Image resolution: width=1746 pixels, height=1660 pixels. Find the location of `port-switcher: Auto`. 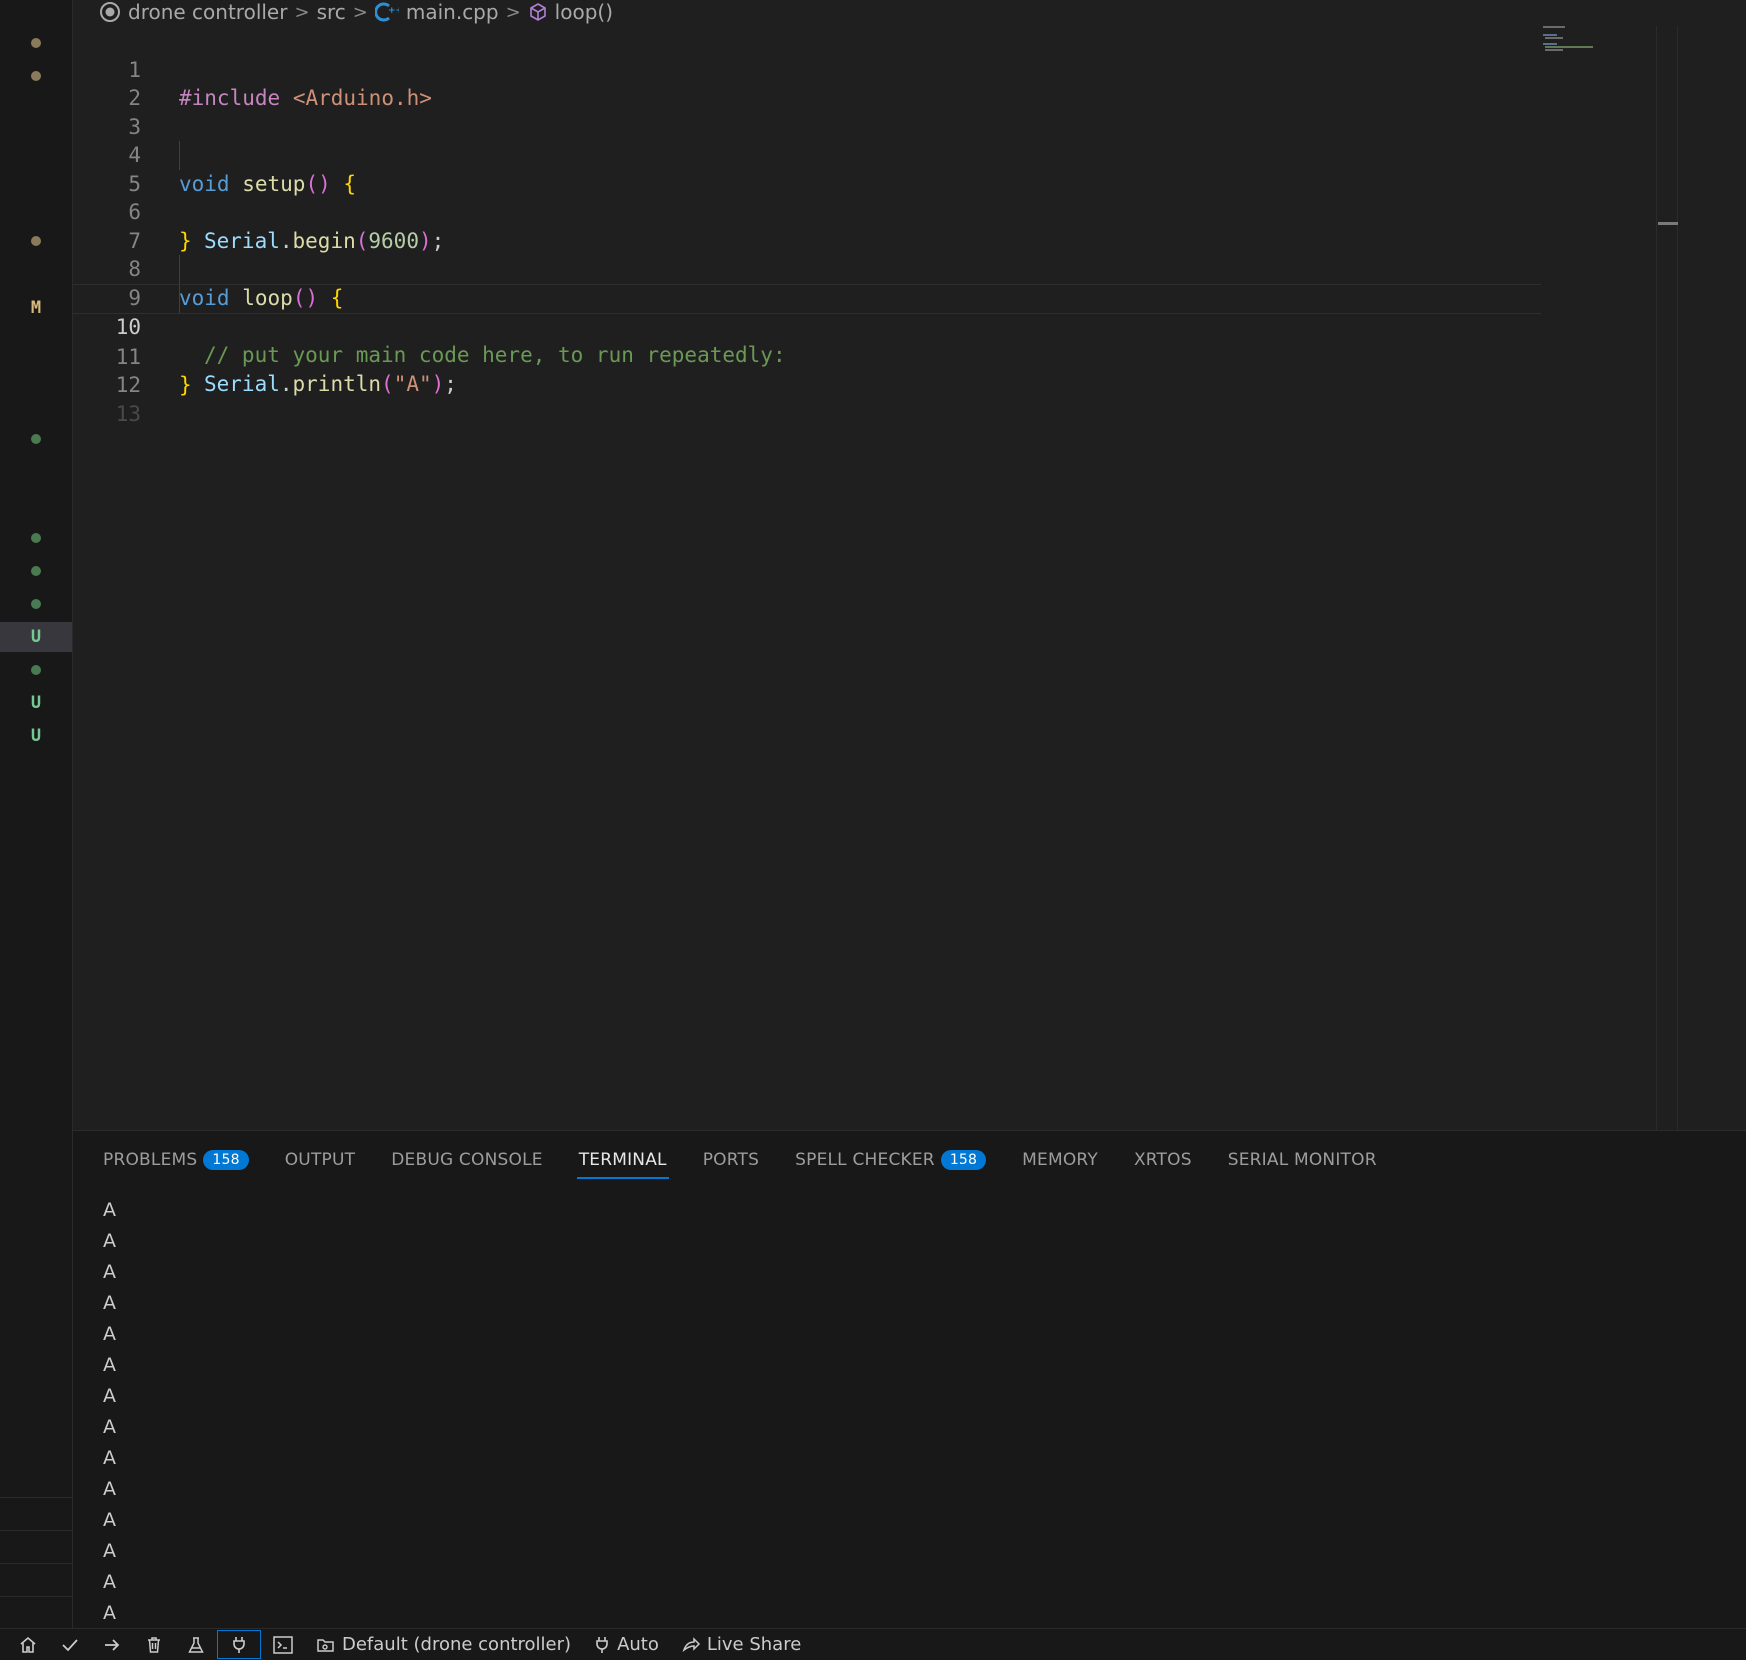

port-switcher: Auto is located at coordinates (626, 1644).